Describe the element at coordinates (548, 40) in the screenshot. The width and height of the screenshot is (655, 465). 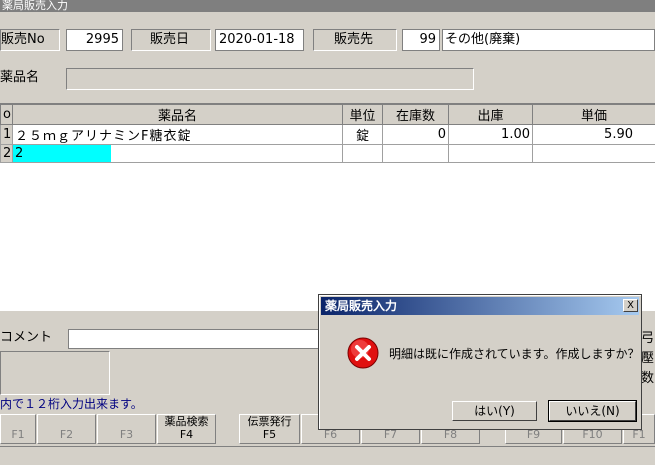
I see `customer-name-field: その他(廃棄)` at that location.